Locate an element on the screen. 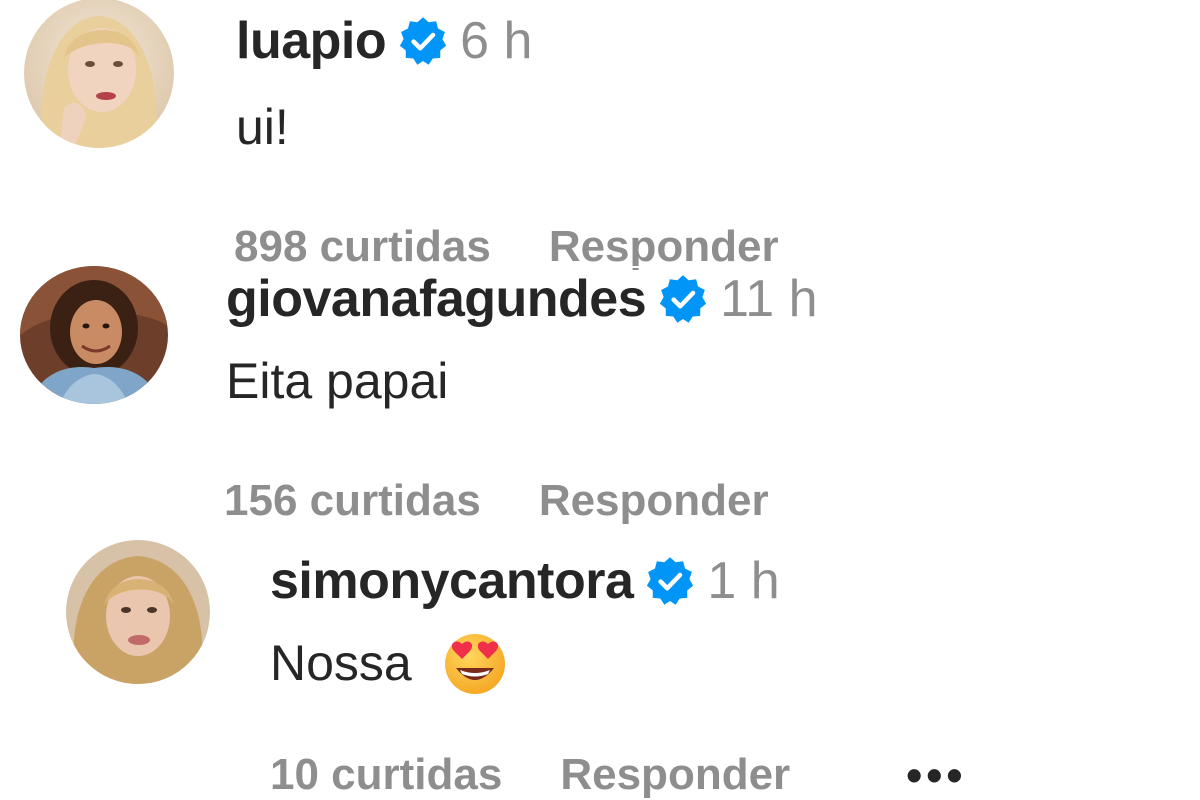  comment-time: 1 h is located at coordinates (743, 581).